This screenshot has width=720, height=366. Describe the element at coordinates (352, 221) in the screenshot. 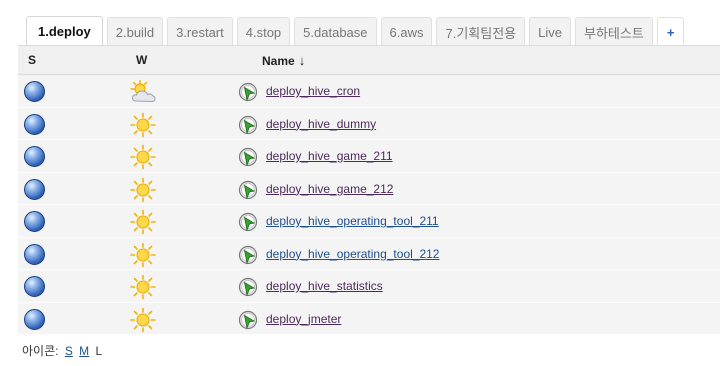

I see `job-name-link: deploy_hive_operating_tool_211` at that location.